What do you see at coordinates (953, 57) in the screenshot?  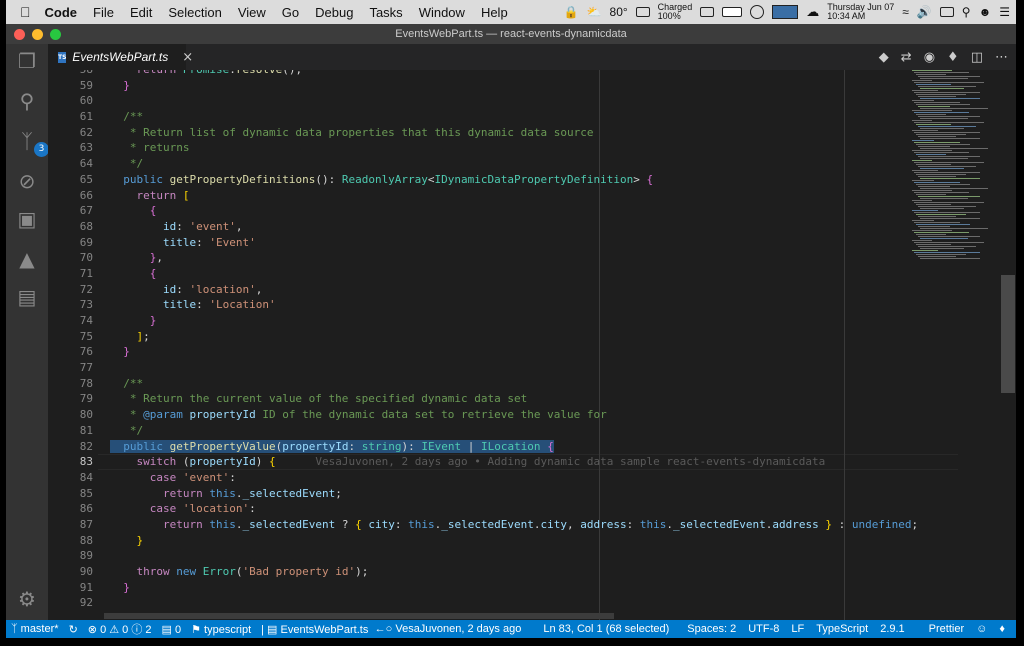 I see `git-history-icon: ♦` at bounding box center [953, 57].